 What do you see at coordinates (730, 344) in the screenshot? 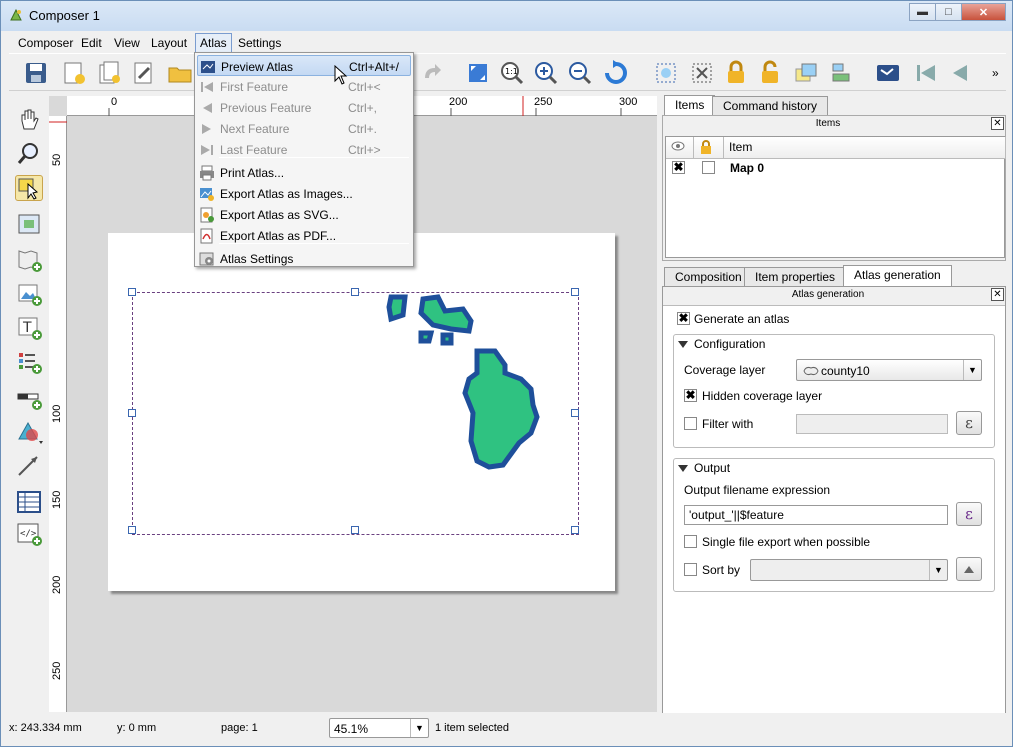
I see `configuration-title-text: Configuration` at bounding box center [730, 344].